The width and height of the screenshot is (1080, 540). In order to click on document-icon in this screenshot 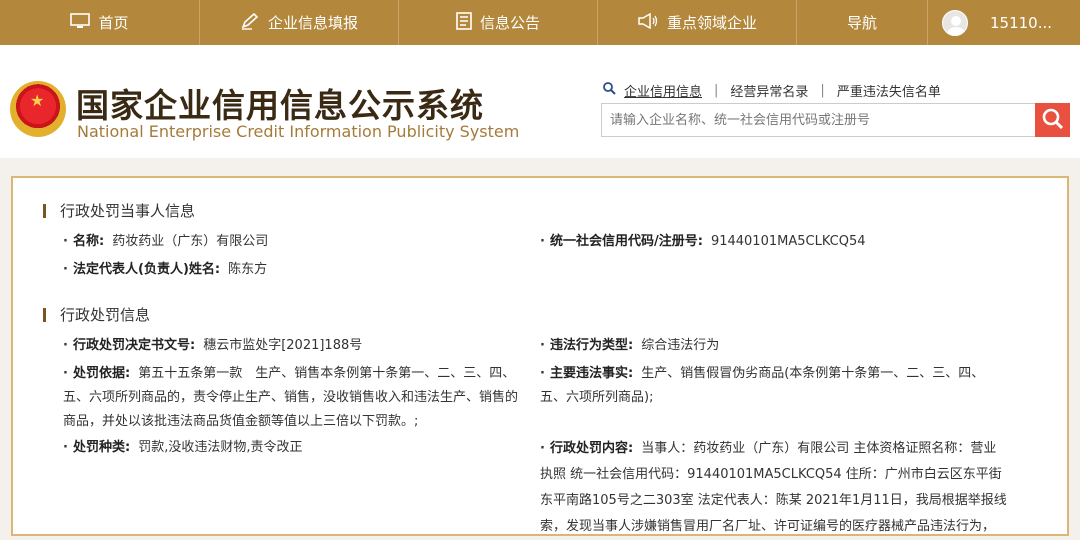, I will do `click(464, 22)`.